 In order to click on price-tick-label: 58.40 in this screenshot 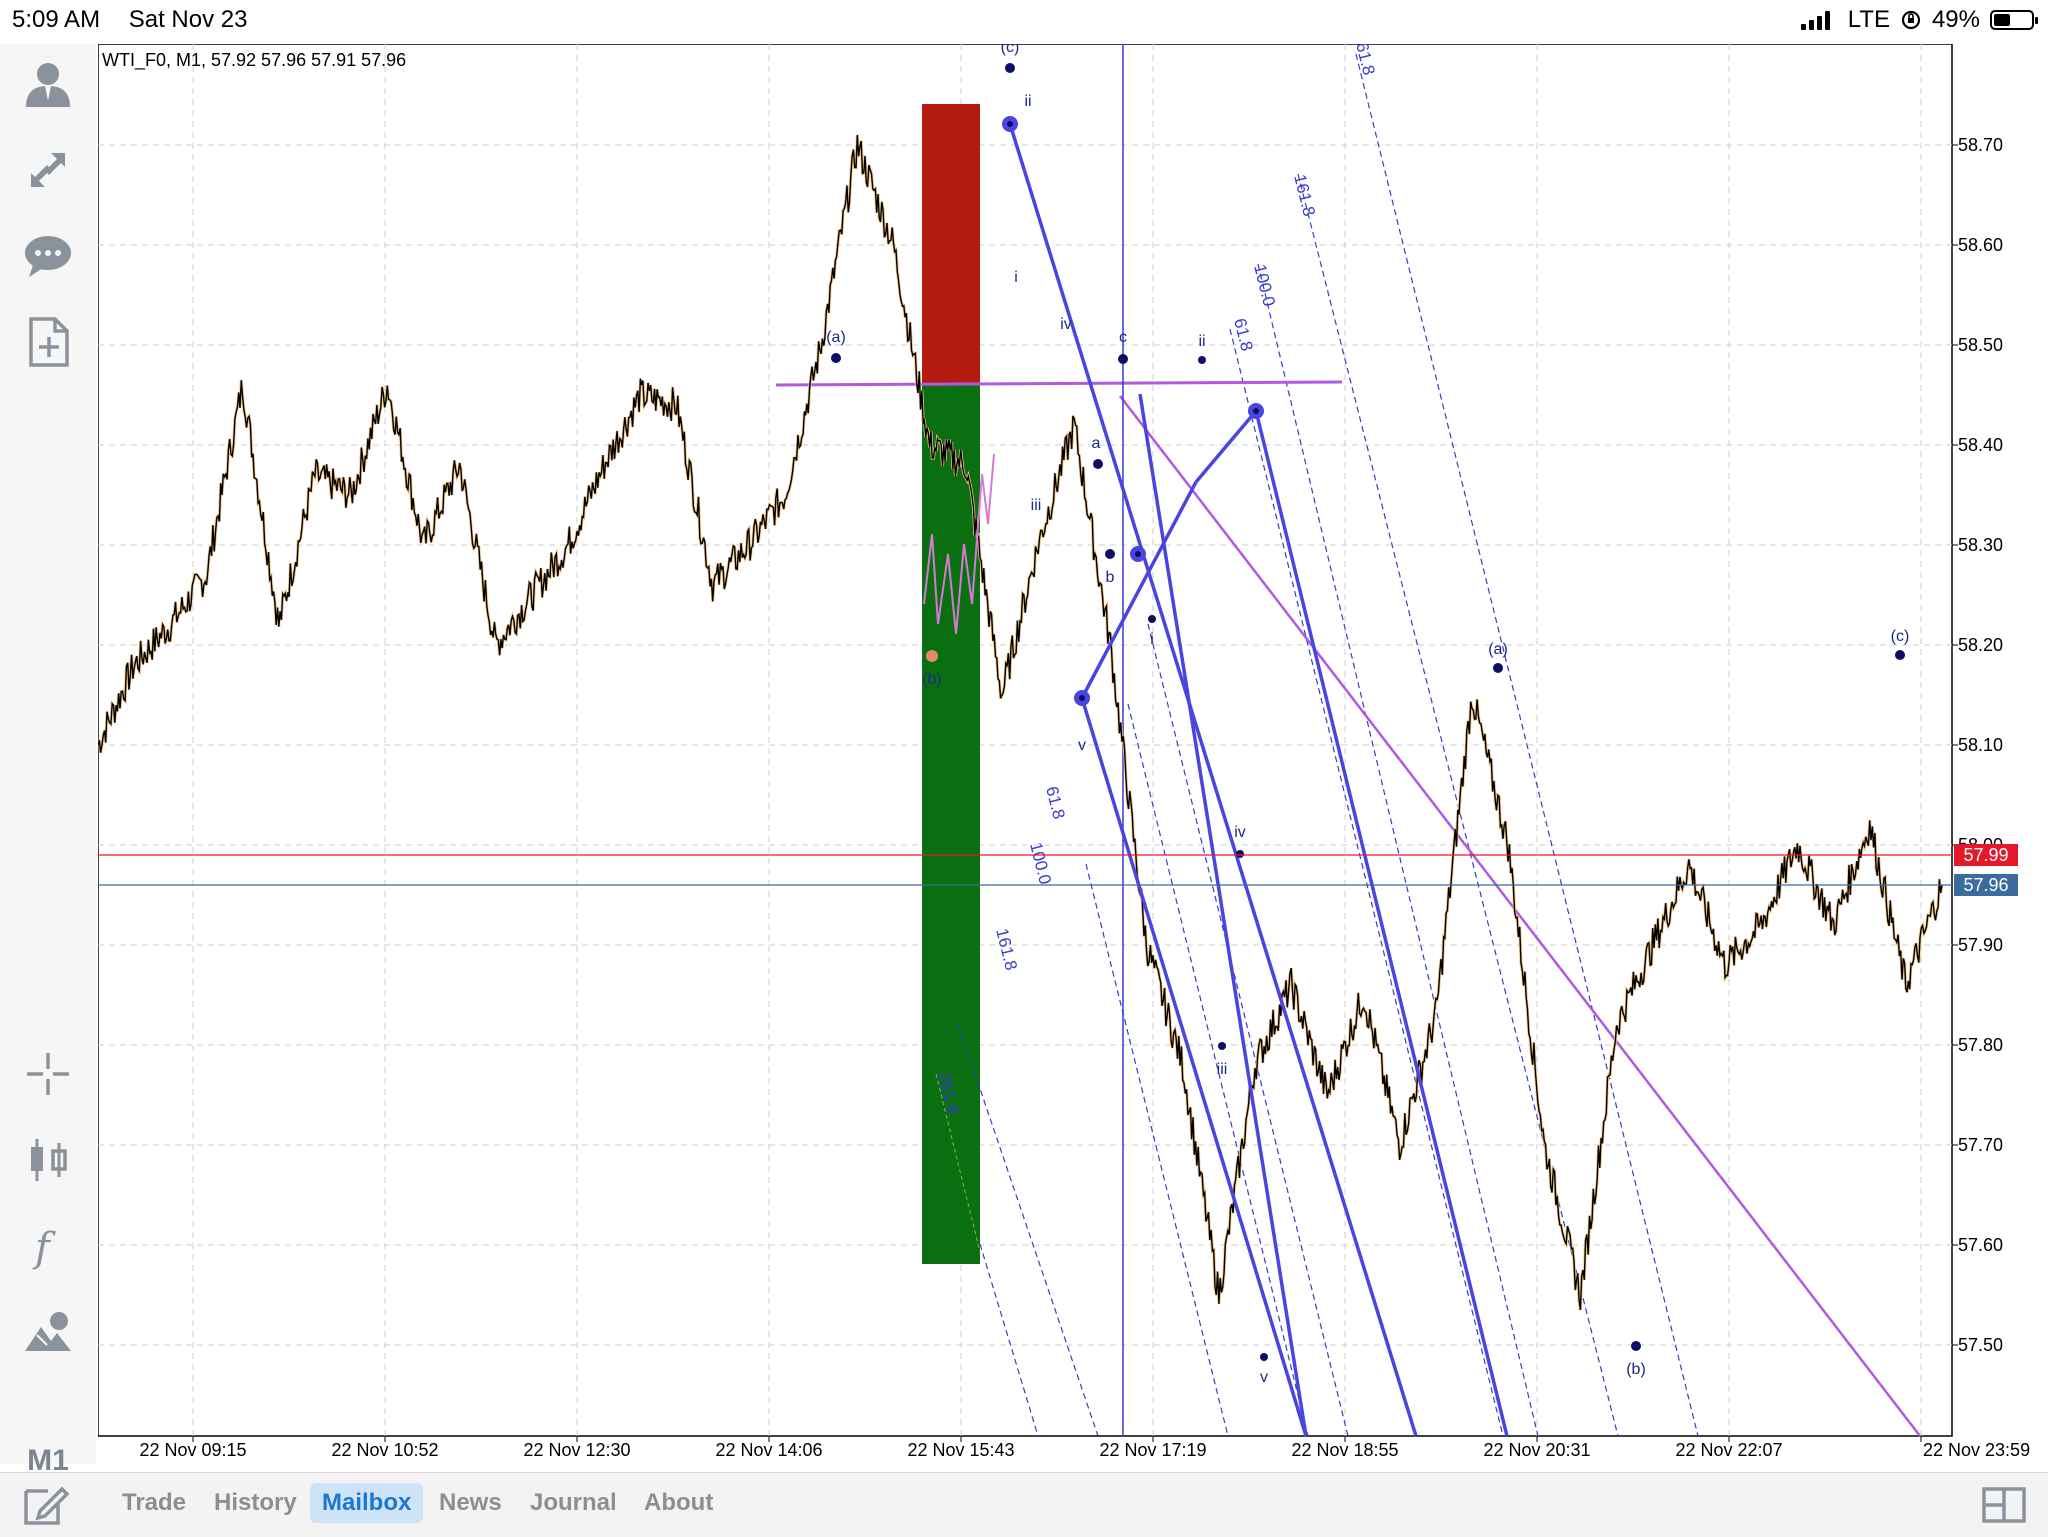, I will do `click(1980, 445)`.